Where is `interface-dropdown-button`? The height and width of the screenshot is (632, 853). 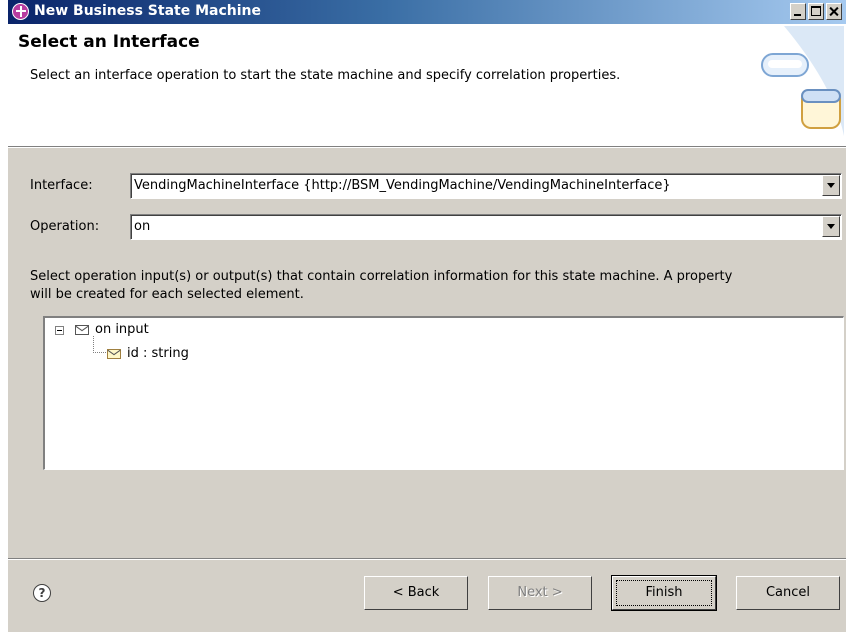 interface-dropdown-button is located at coordinates (831, 185).